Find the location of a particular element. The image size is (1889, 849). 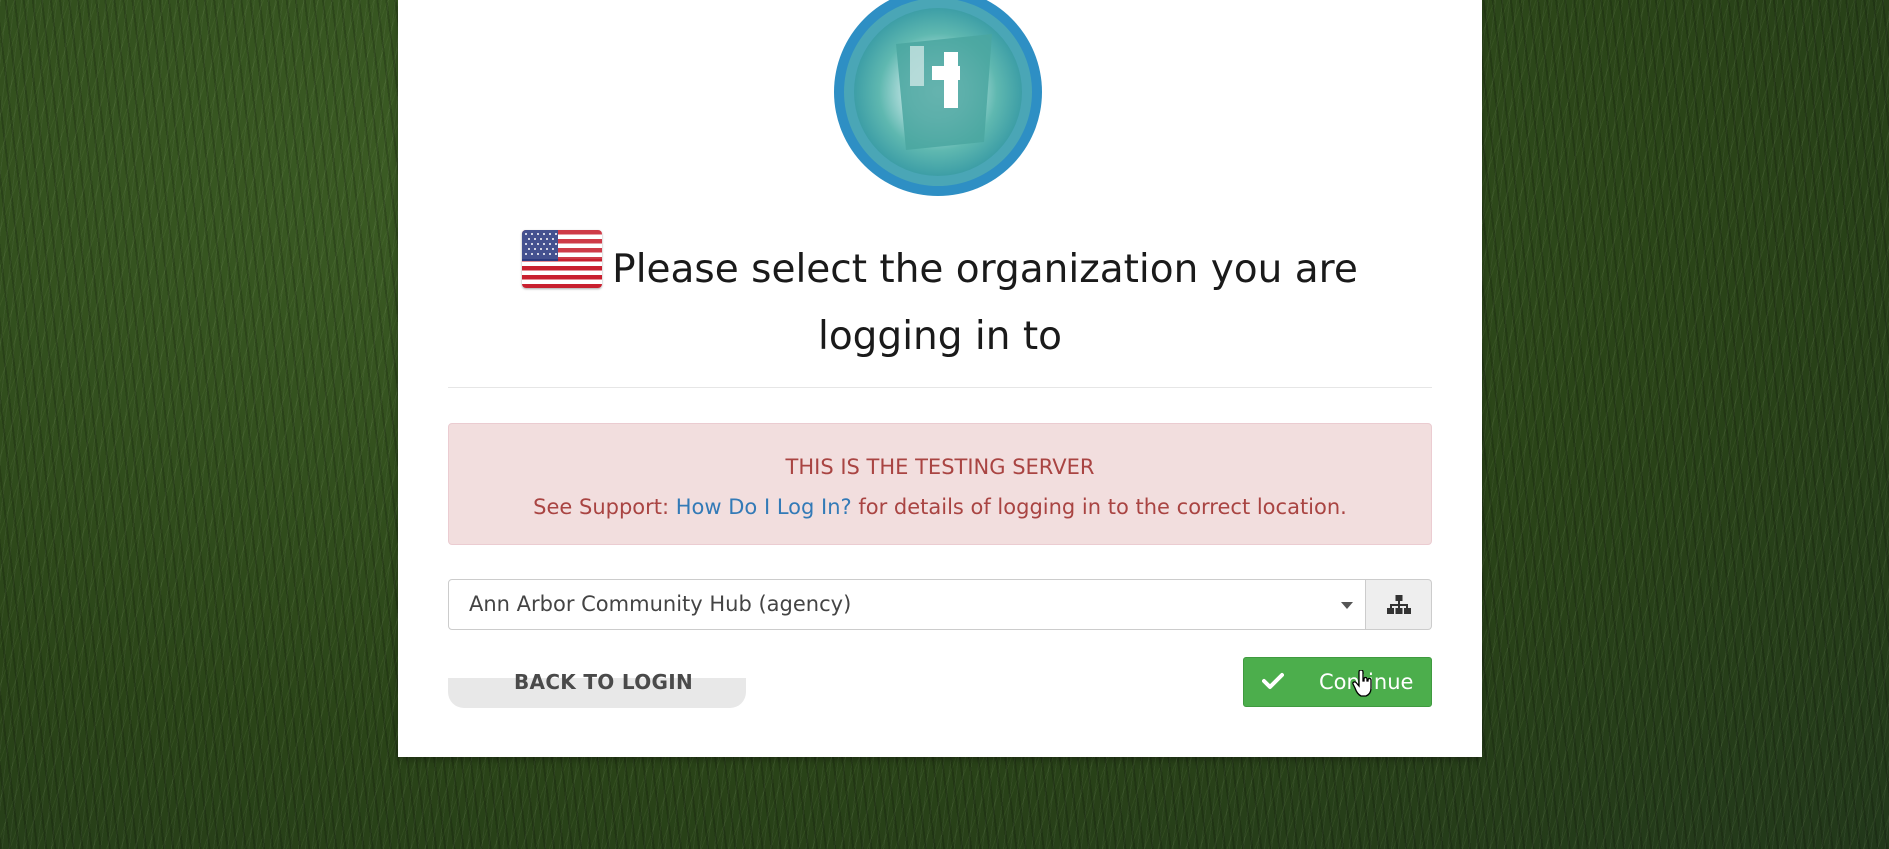

us-flag-icon is located at coordinates (562, 259).